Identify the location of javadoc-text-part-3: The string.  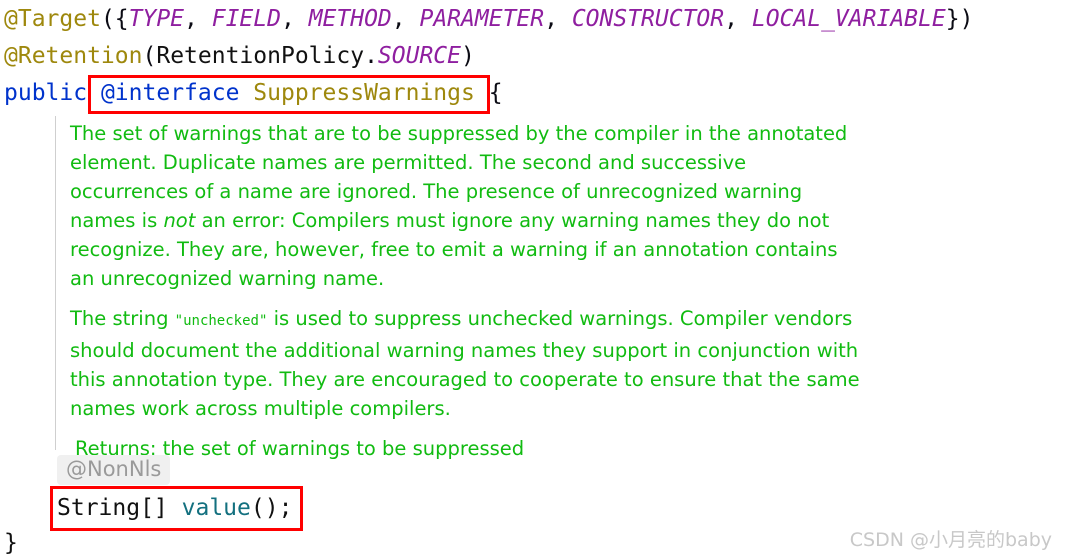
(122, 318).